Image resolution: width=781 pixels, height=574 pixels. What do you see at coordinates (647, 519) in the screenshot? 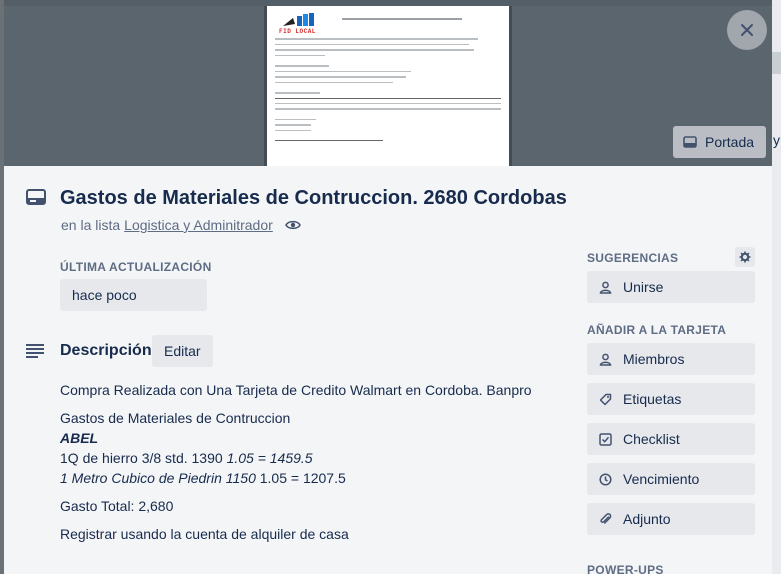
I see `attachment-button-label: Adjunto` at bounding box center [647, 519].